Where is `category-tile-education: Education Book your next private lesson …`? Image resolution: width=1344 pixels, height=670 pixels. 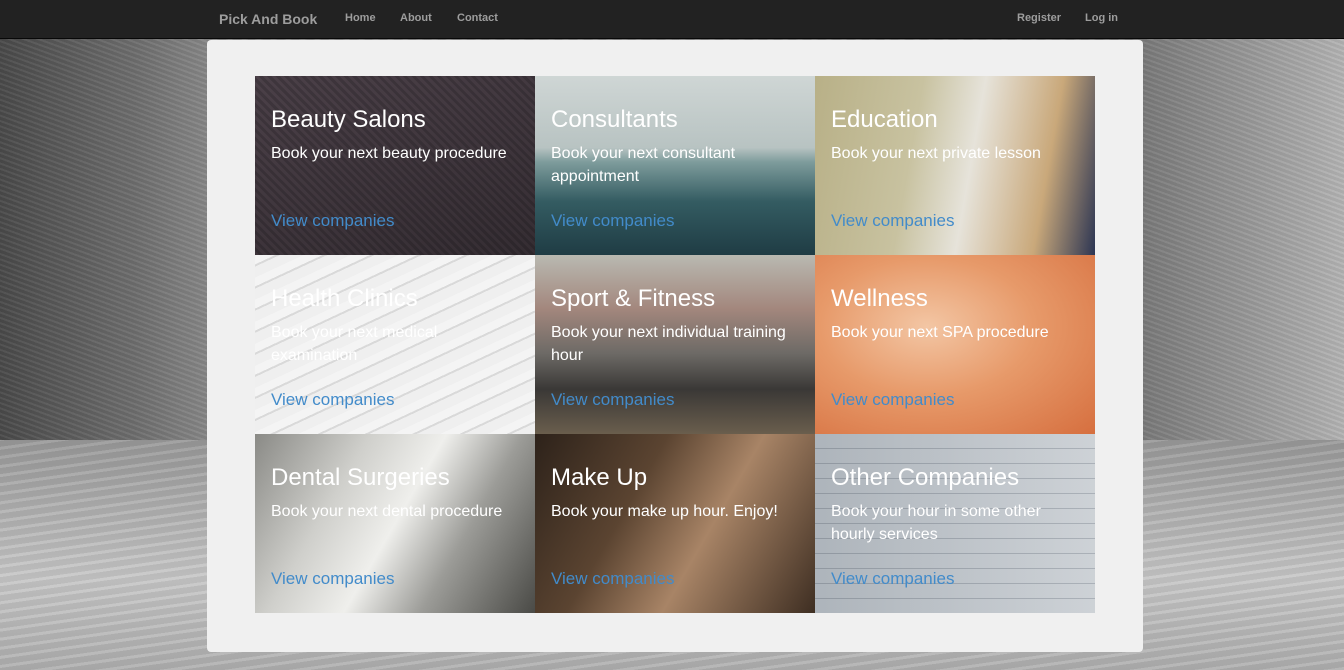 category-tile-education: Education Book your next private lesson … is located at coordinates (955, 165).